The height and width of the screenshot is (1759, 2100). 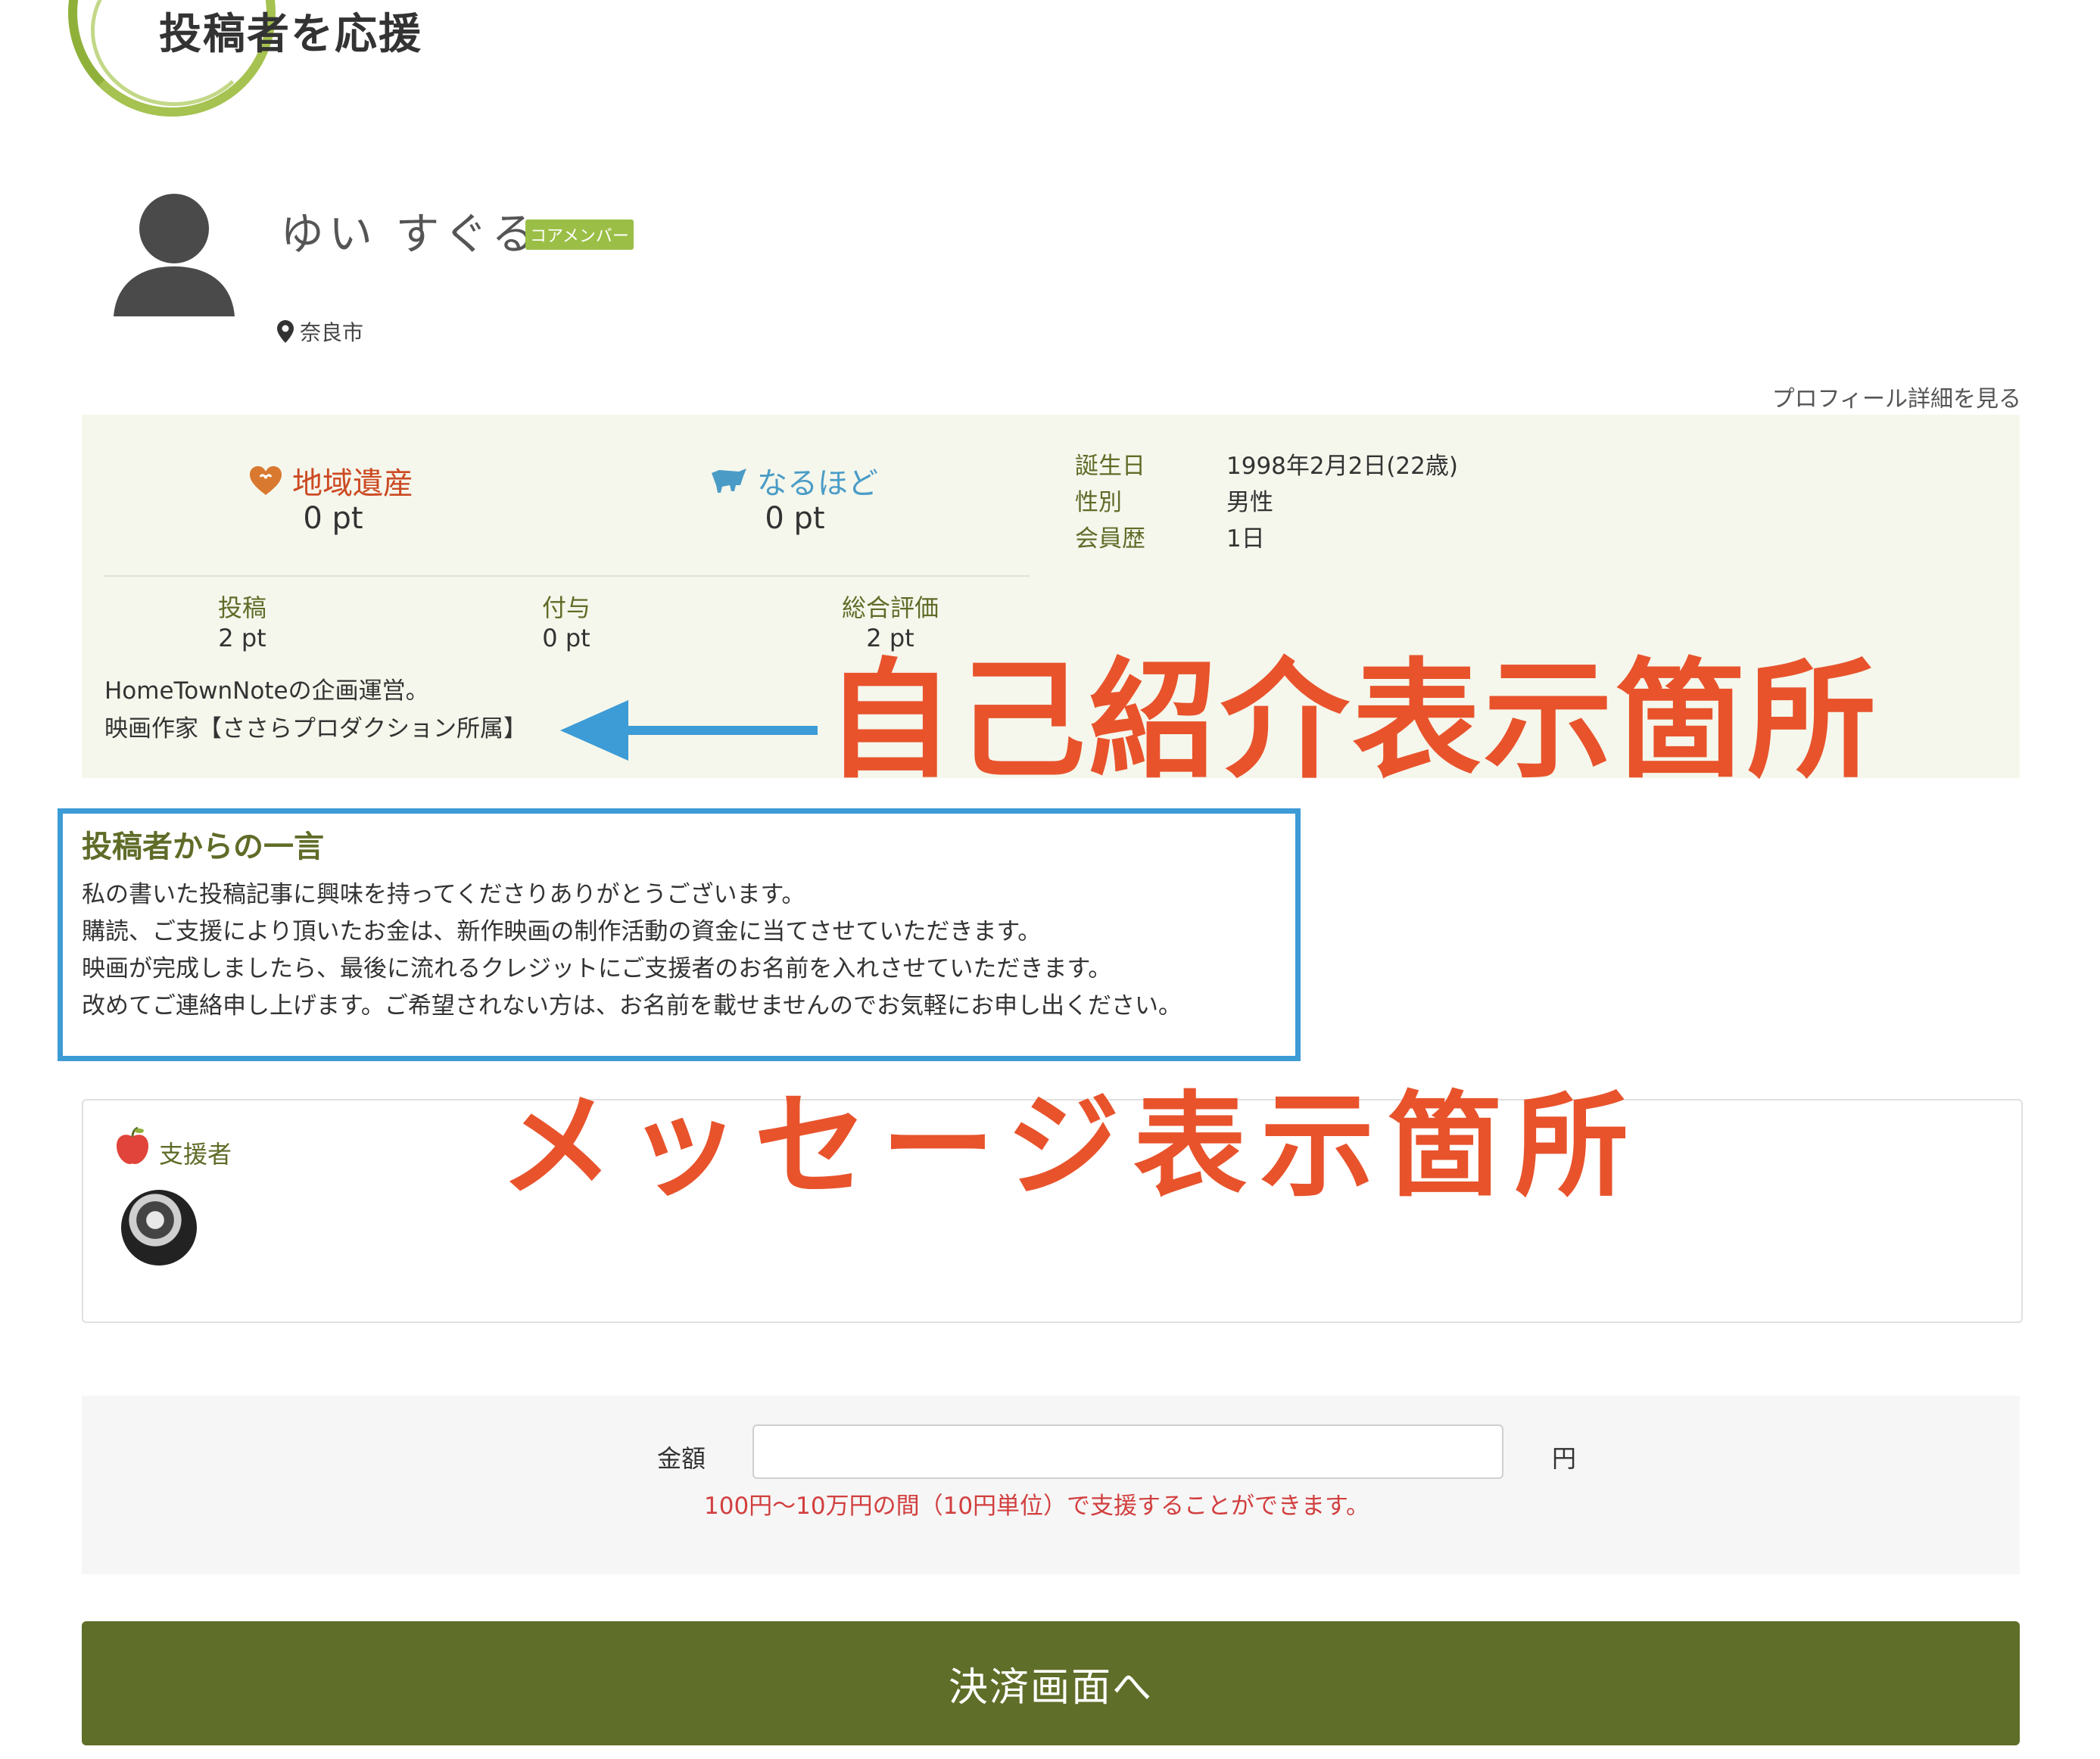 What do you see at coordinates (132, 1145) in the screenshot?
I see `apple-icon` at bounding box center [132, 1145].